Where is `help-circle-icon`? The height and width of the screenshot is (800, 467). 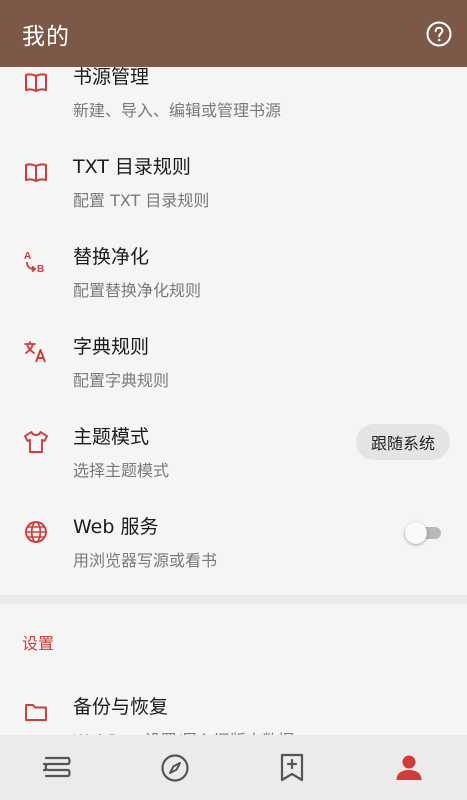 help-circle-icon is located at coordinates (439, 33).